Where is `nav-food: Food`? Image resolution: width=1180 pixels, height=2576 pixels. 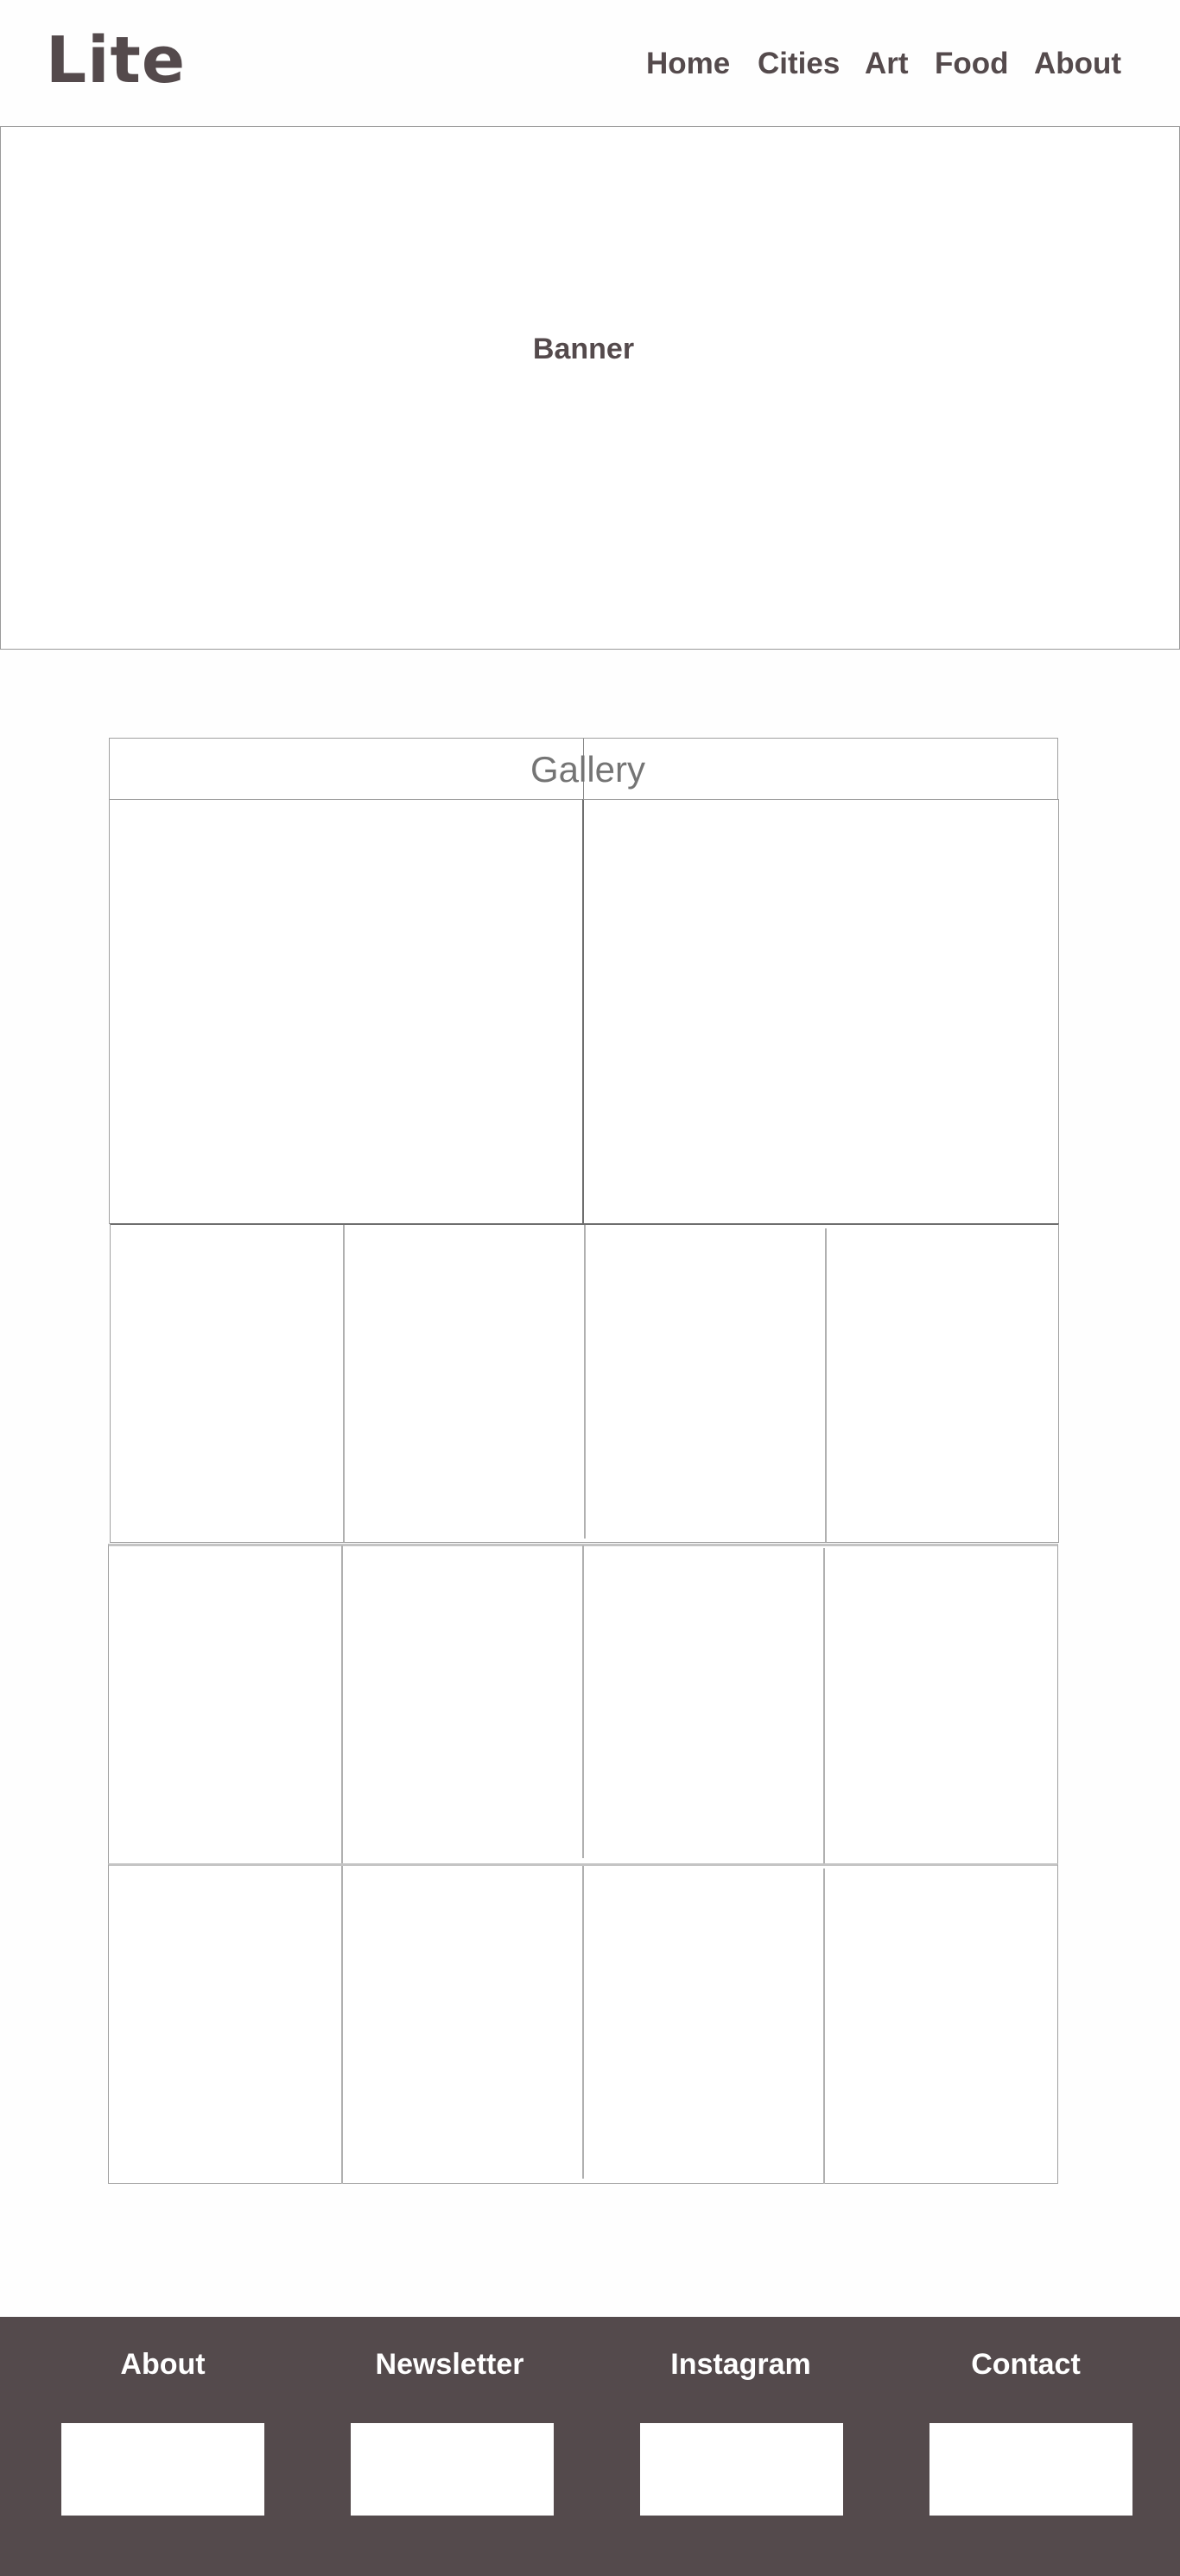 nav-food: Food is located at coordinates (972, 63).